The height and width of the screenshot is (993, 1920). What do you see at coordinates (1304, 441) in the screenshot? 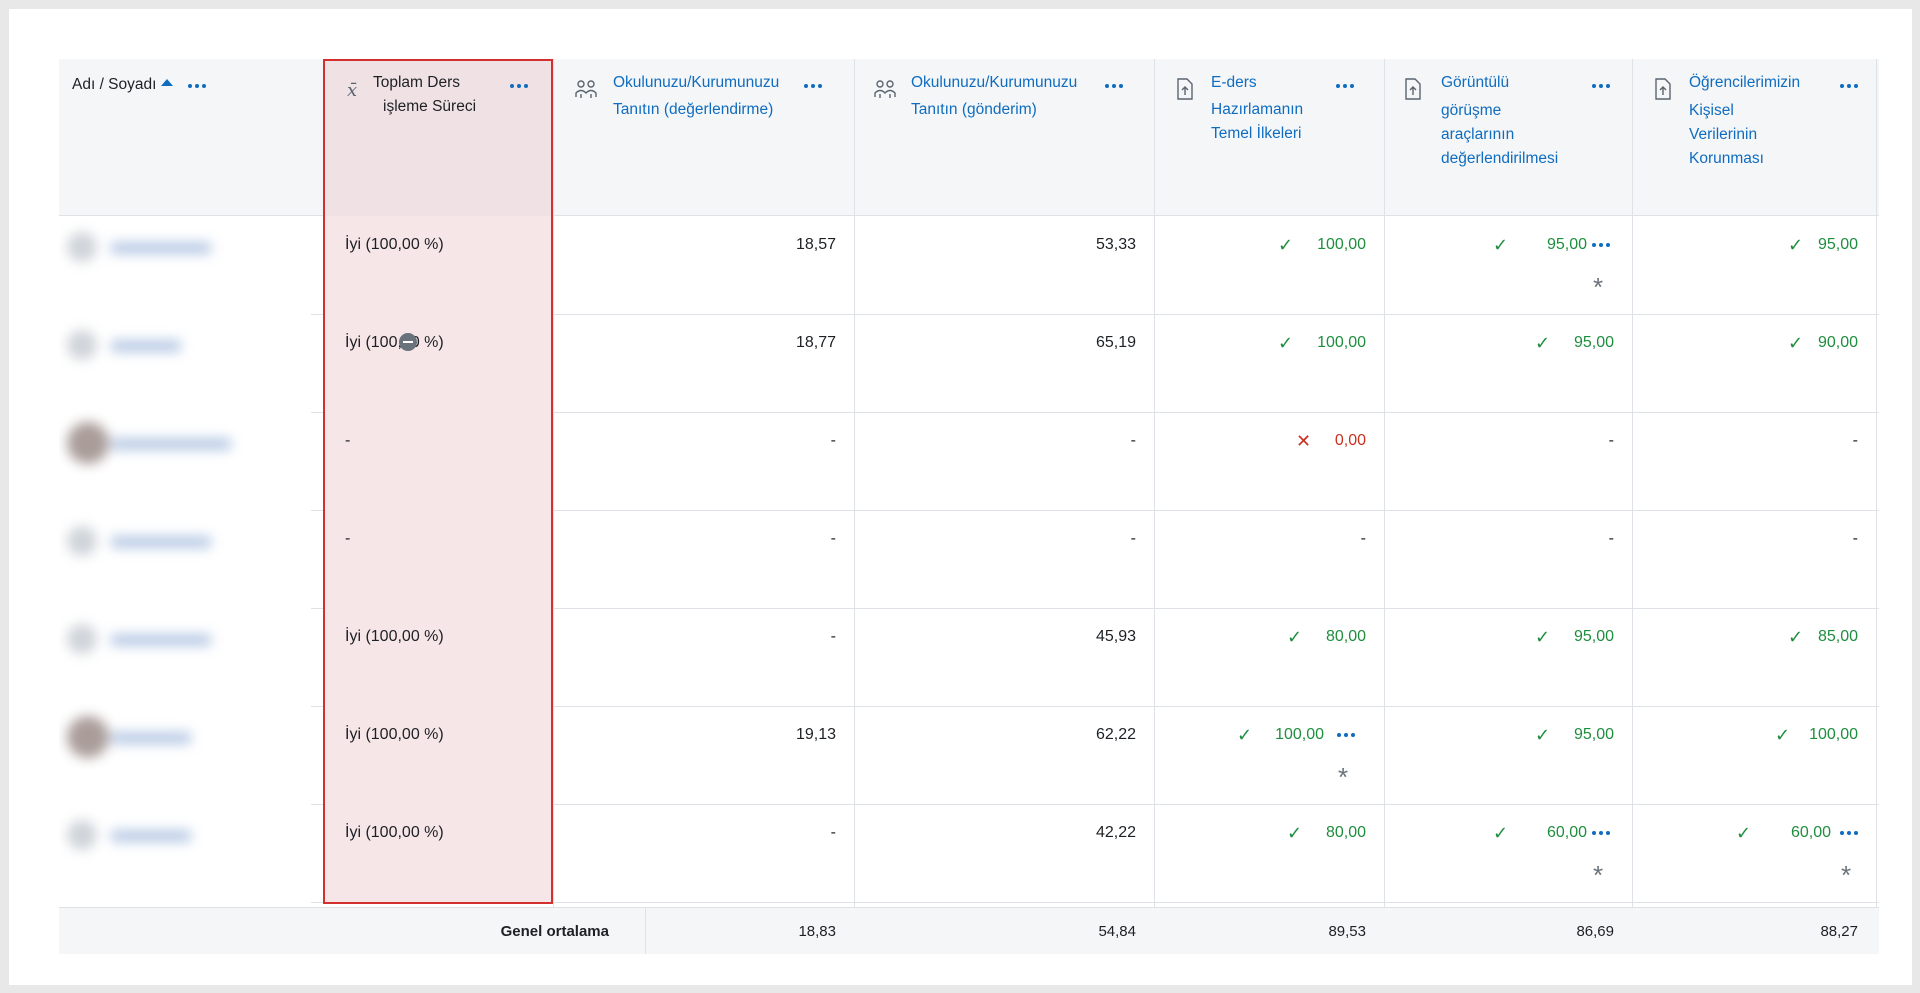
I see `cross-icon: ✕` at bounding box center [1304, 441].